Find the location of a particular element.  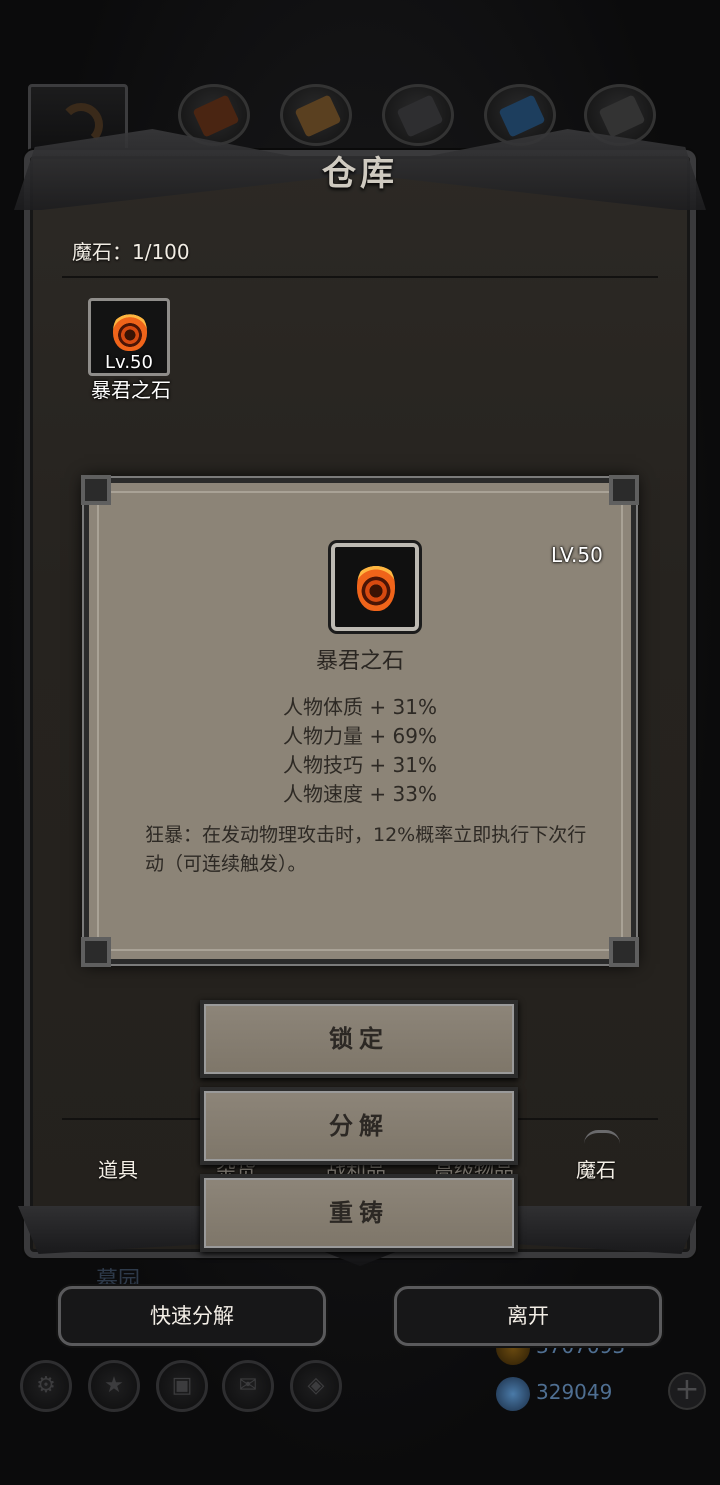

item-name: 暴君之石 is located at coordinates (359, 661).